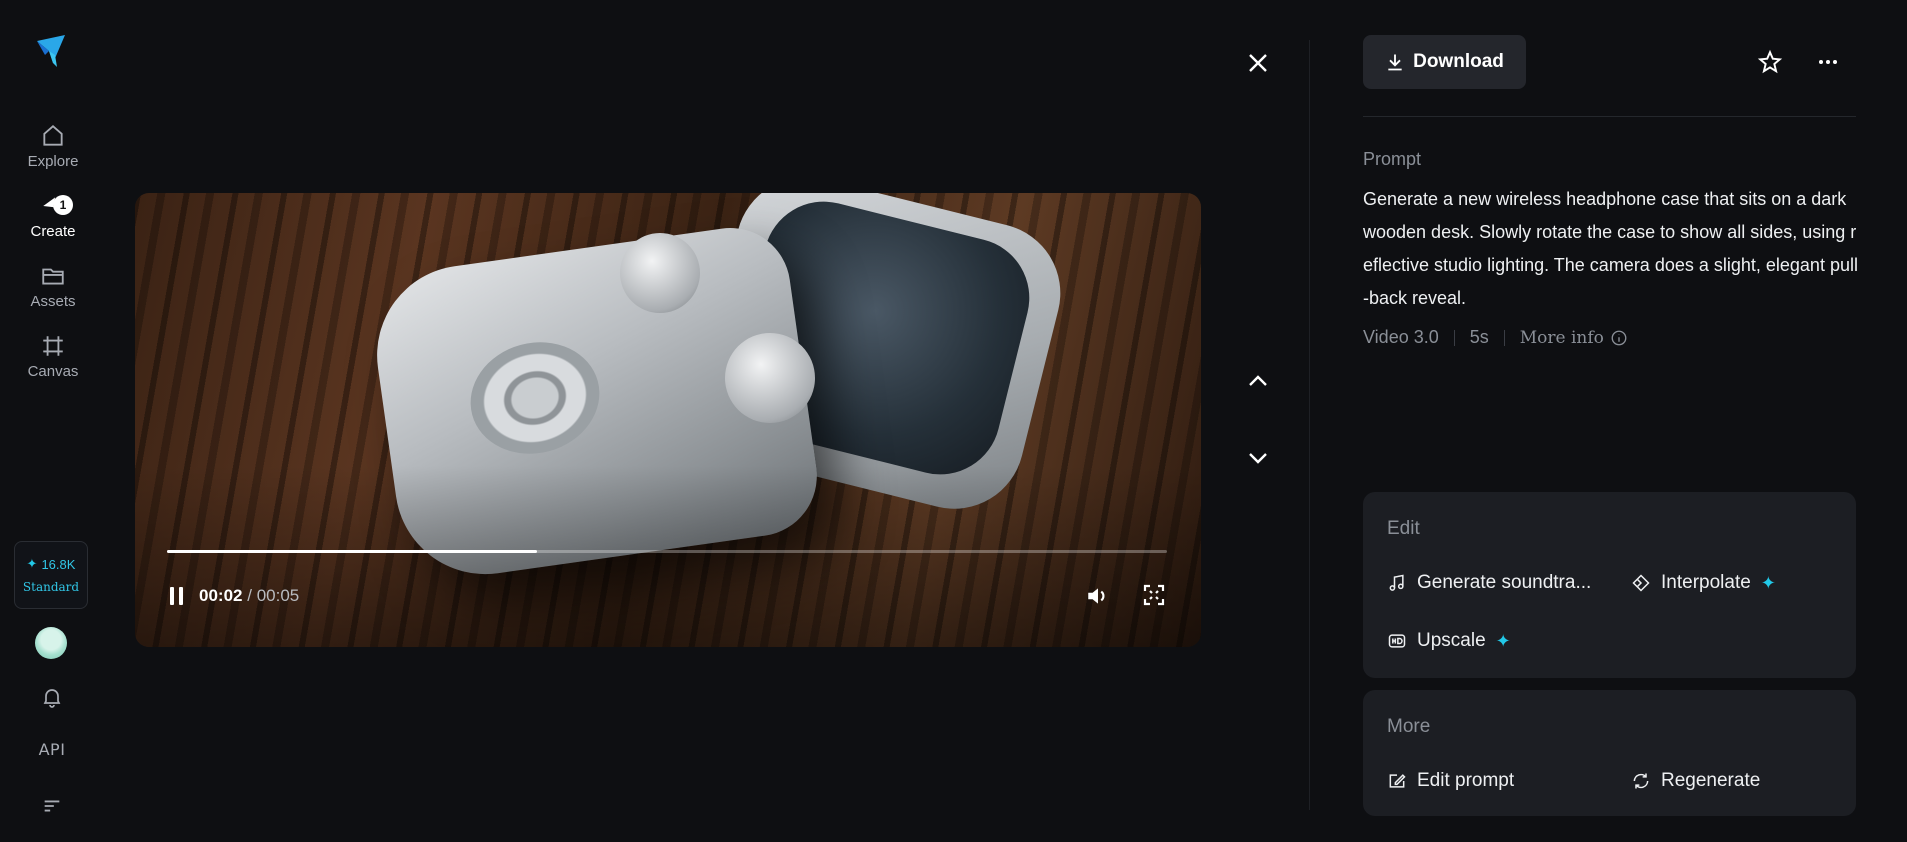  Describe the element at coordinates (1703, 583) in the screenshot. I see `interpolate-button: Interpolate ✦` at that location.